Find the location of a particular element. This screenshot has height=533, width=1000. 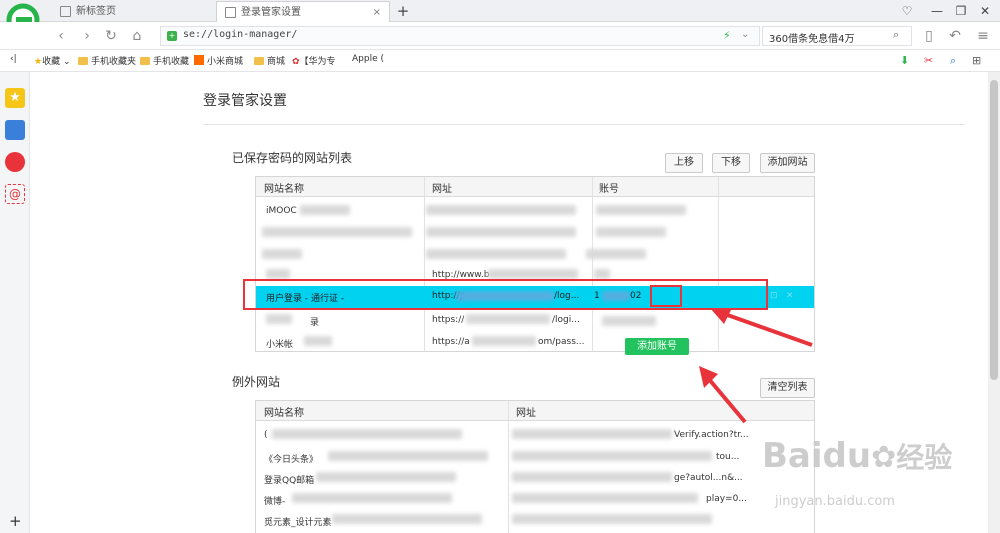

paw-icon: ✿ is located at coordinates (884, 457).